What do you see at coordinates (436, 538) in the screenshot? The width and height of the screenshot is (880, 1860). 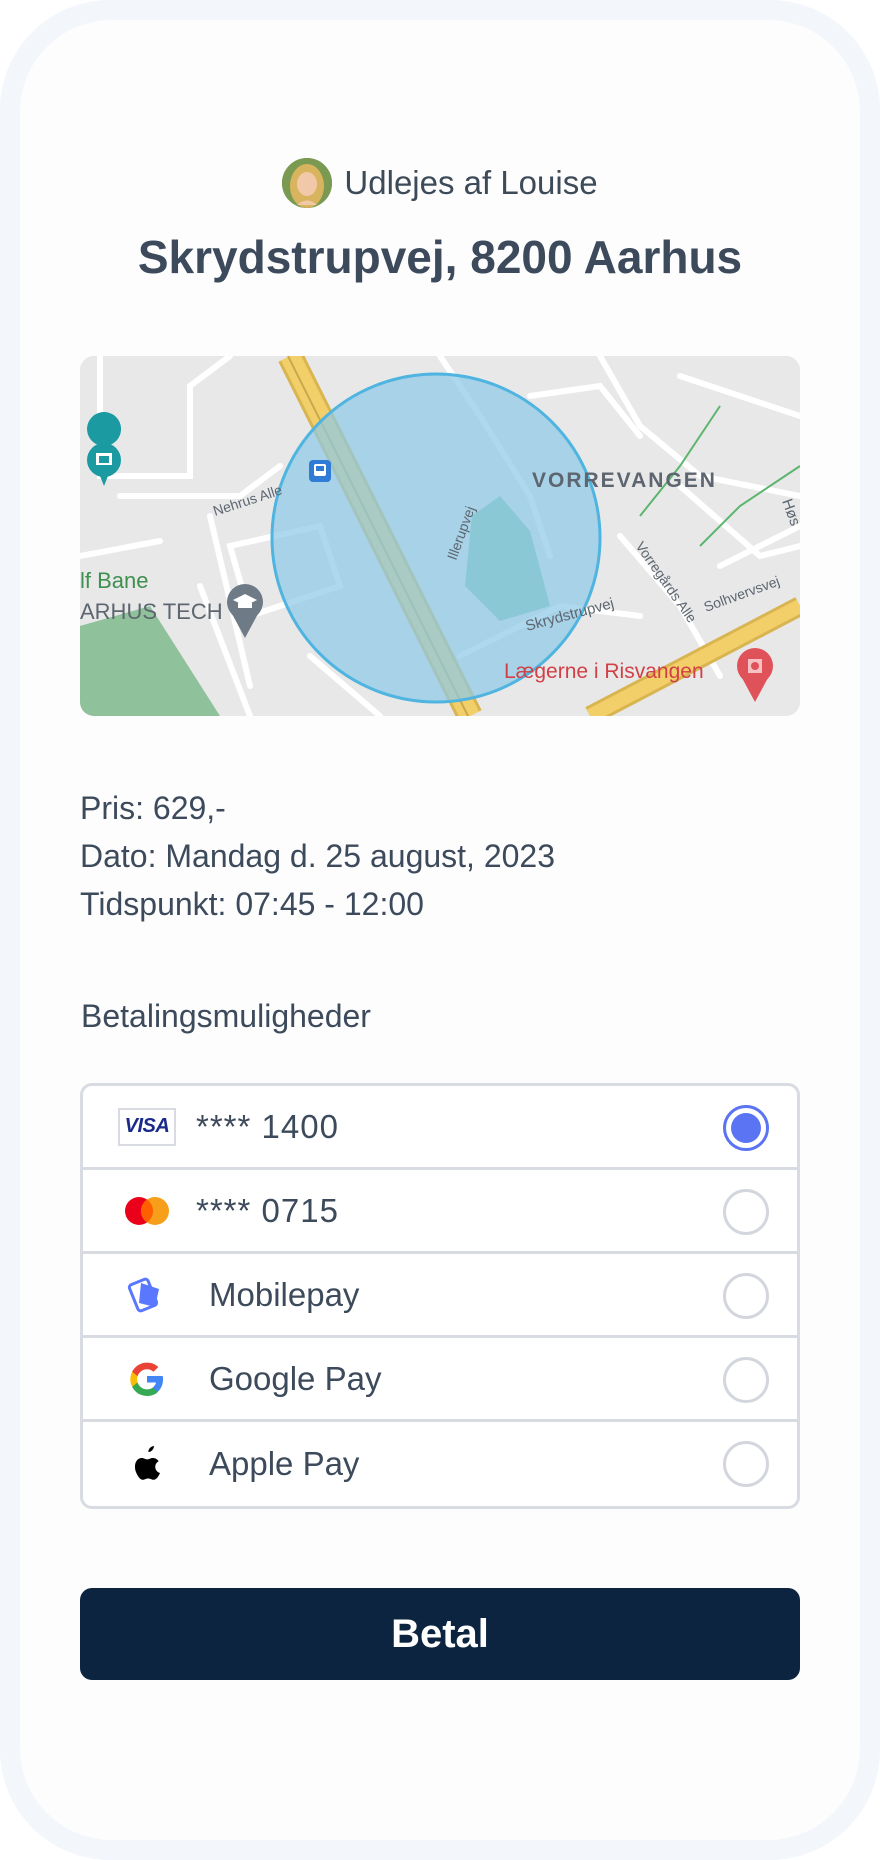 I see `location-radius` at bounding box center [436, 538].